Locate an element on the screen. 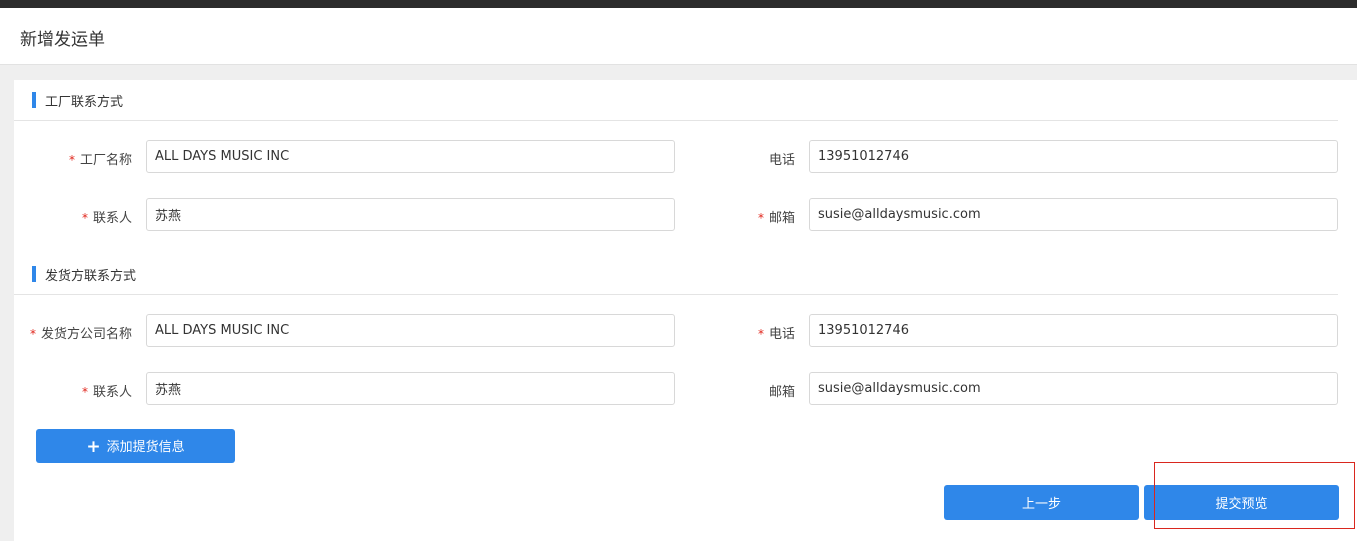 The width and height of the screenshot is (1357, 541). shipper-email-label: 邮箱 is located at coordinates (781, 392).